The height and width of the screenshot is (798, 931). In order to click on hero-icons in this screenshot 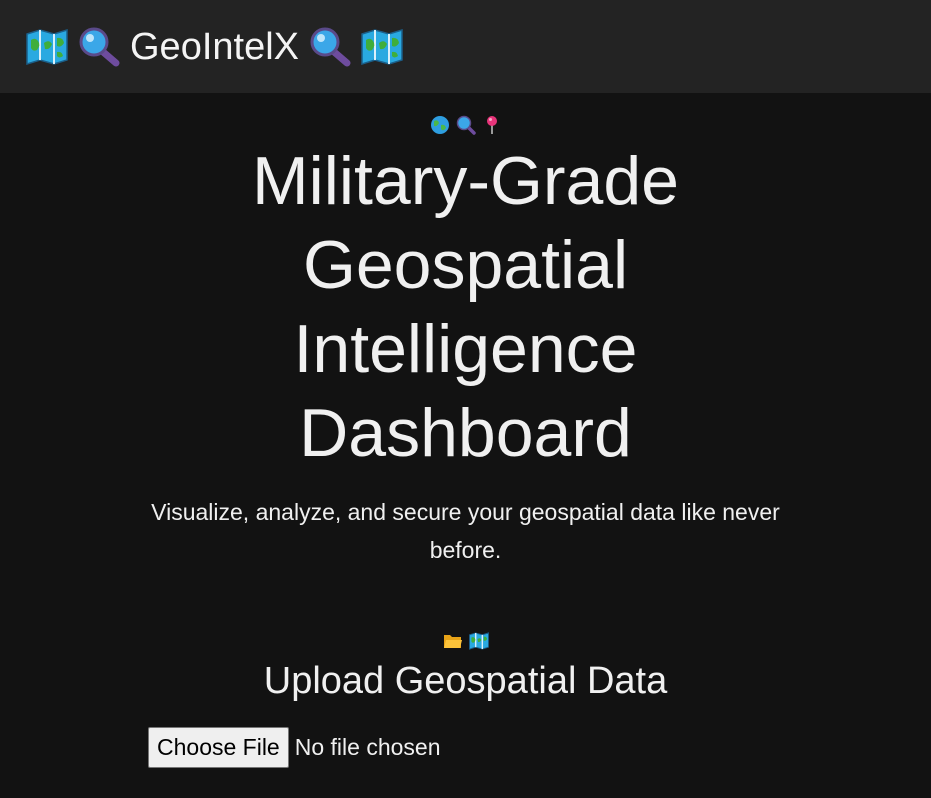, I will do `click(465, 125)`.